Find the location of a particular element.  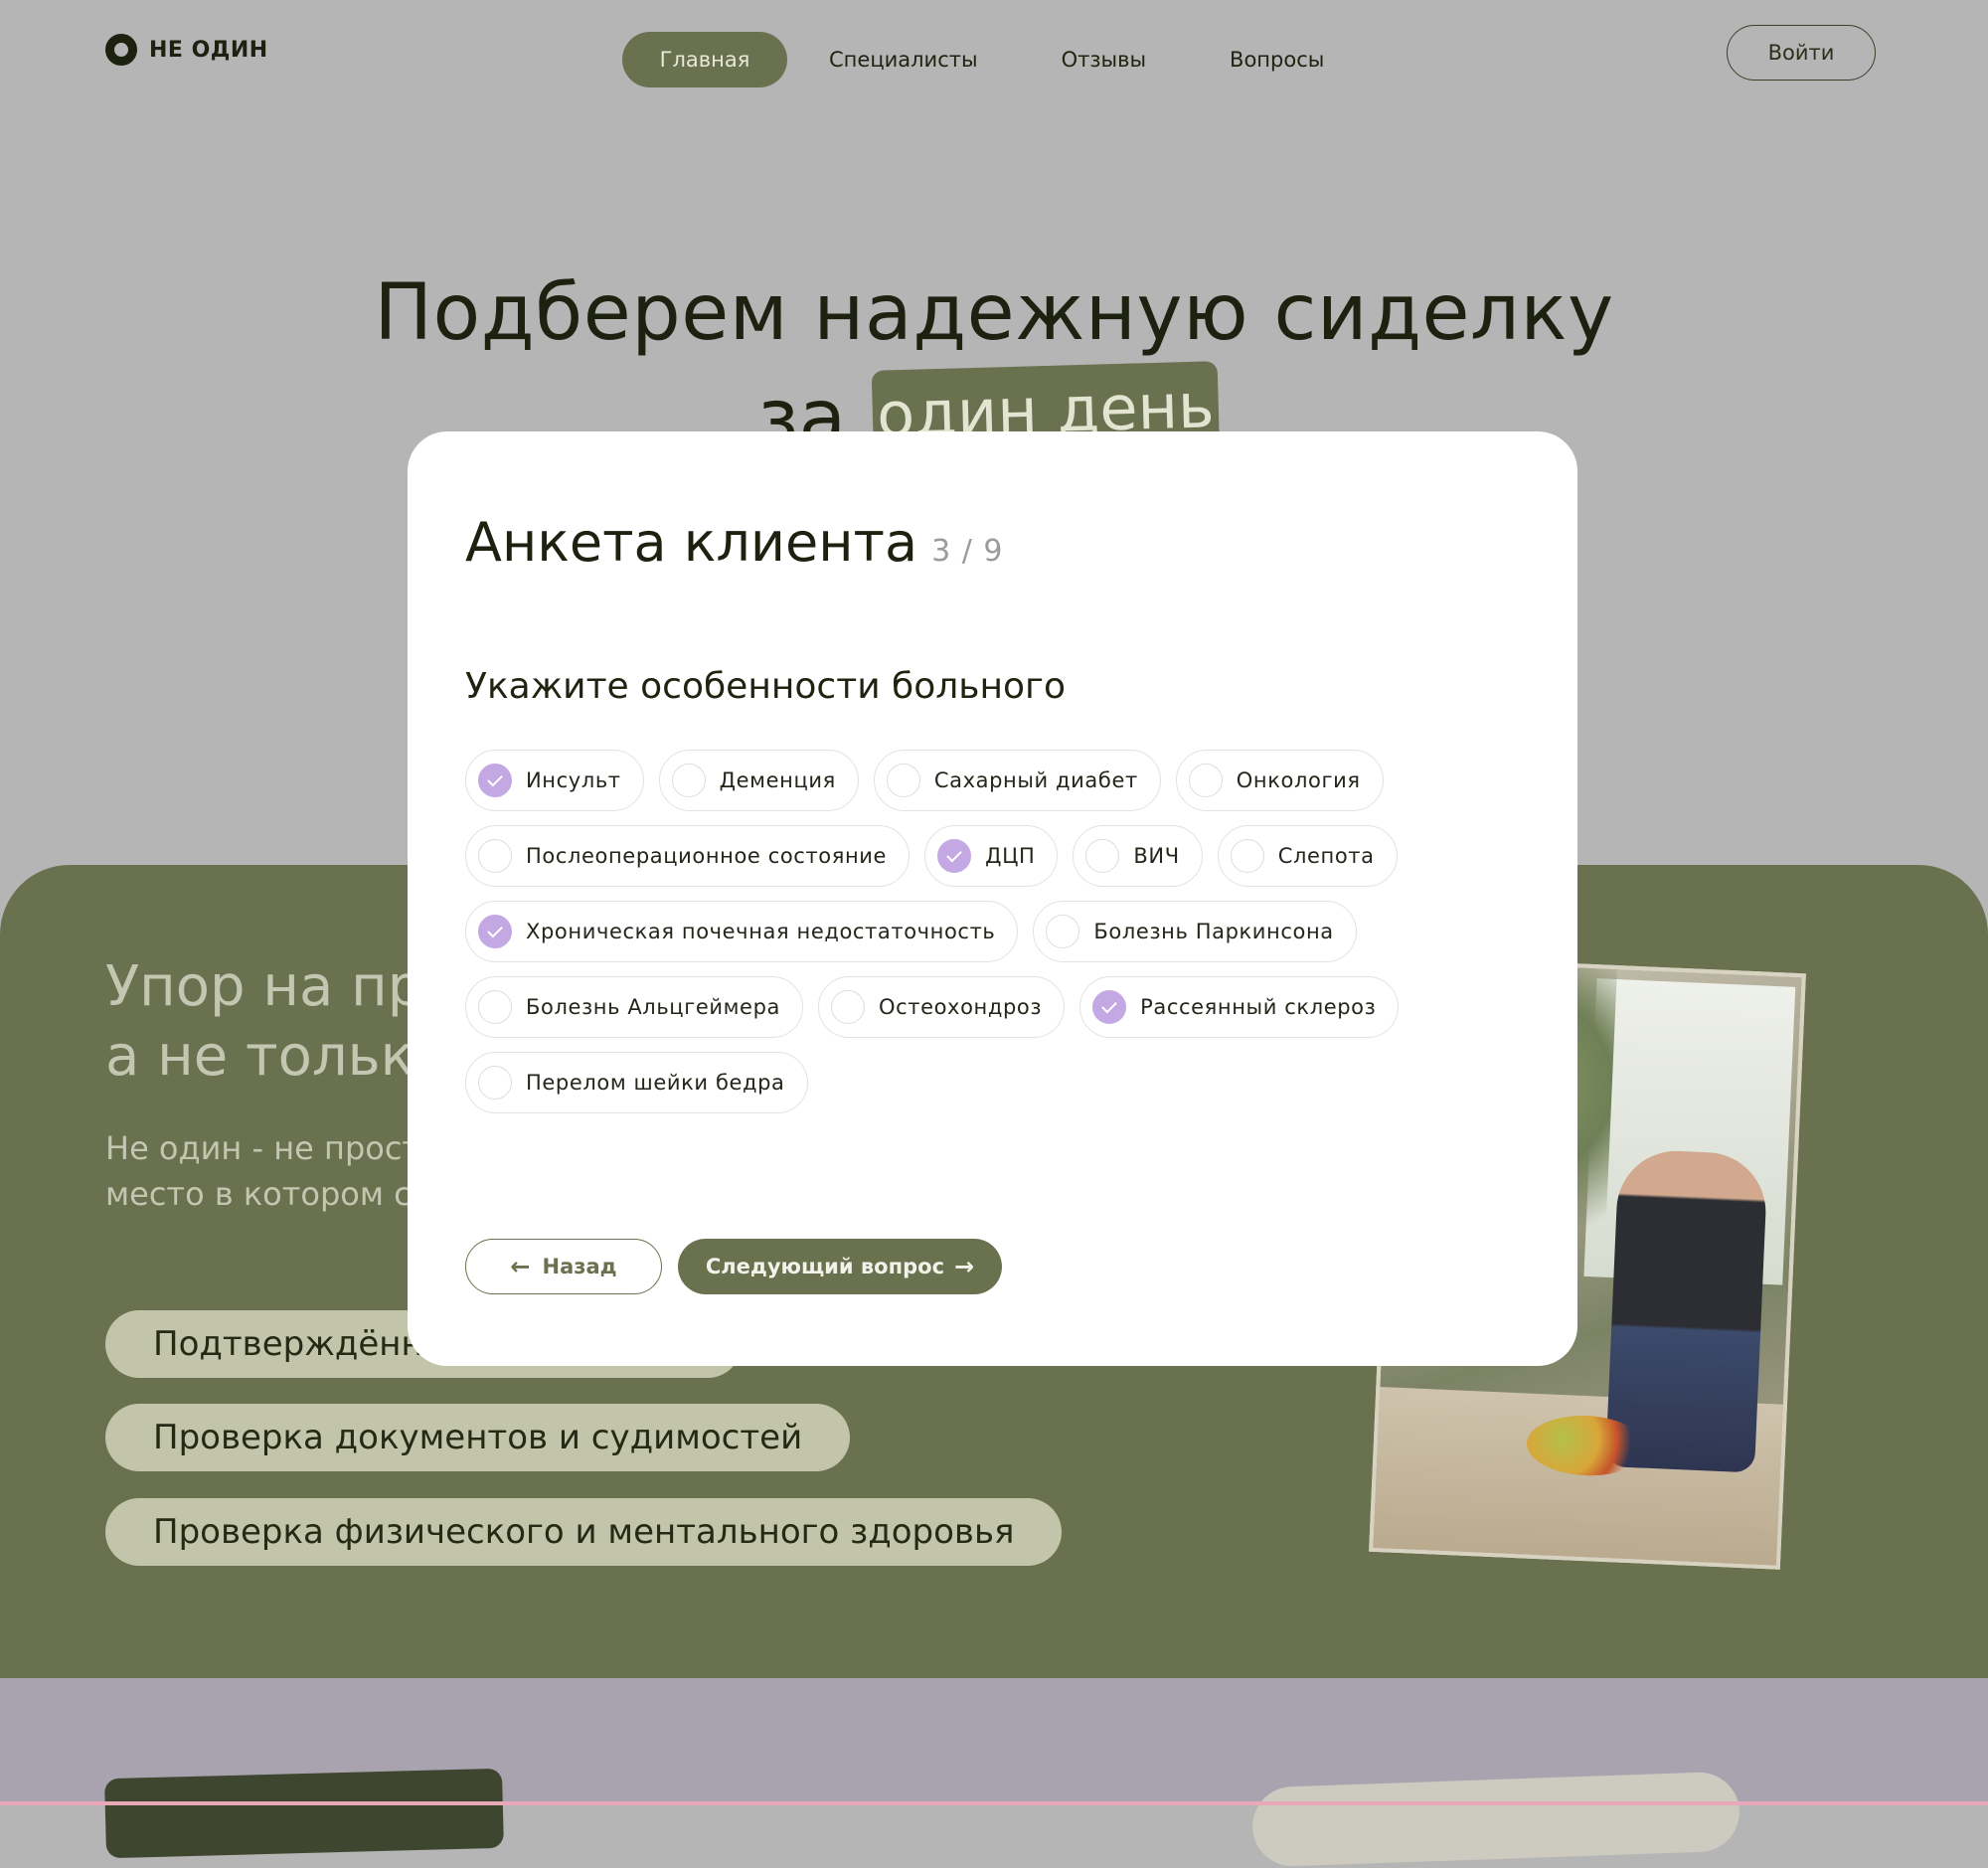

option-row: Послеоперационное состояние ДЦП ВИЧ Слепота is located at coordinates (992, 856).